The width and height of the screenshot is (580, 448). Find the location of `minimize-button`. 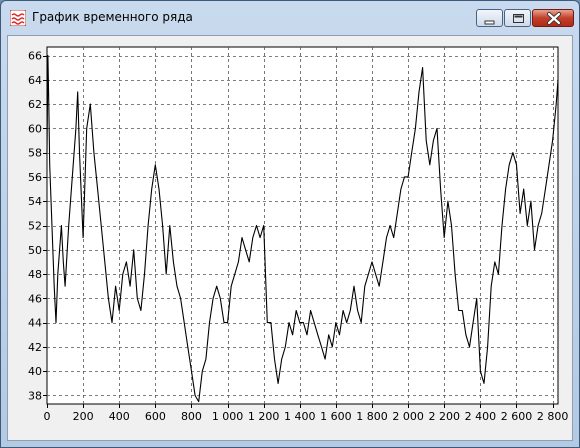

minimize-button is located at coordinates (489, 18).